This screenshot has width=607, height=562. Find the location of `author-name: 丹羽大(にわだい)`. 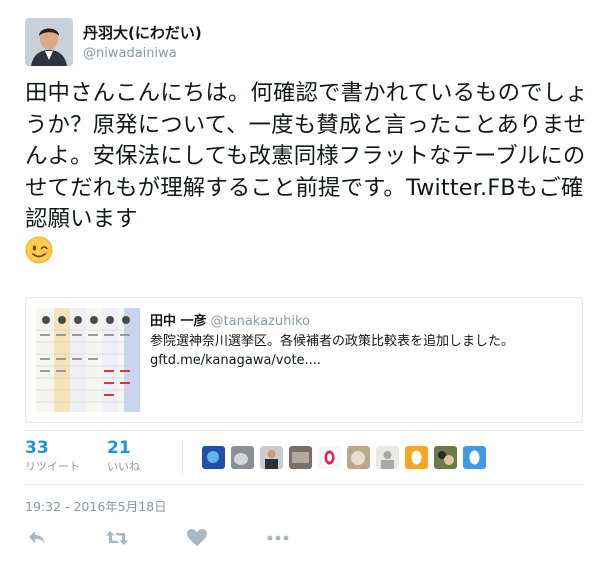

author-name: 丹羽大(にわだい) is located at coordinates (142, 32).